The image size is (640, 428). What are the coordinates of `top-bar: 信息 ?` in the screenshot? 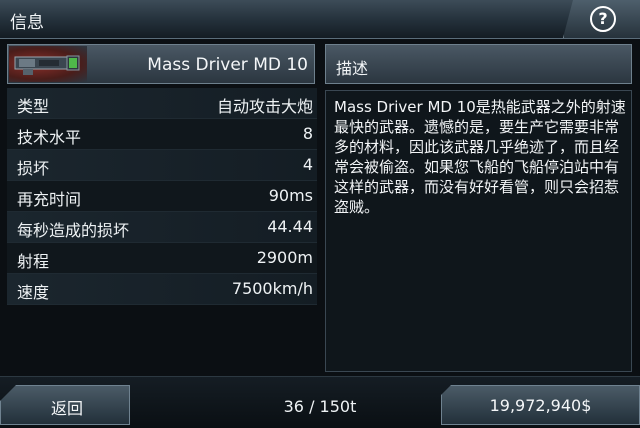 It's located at (320, 19).